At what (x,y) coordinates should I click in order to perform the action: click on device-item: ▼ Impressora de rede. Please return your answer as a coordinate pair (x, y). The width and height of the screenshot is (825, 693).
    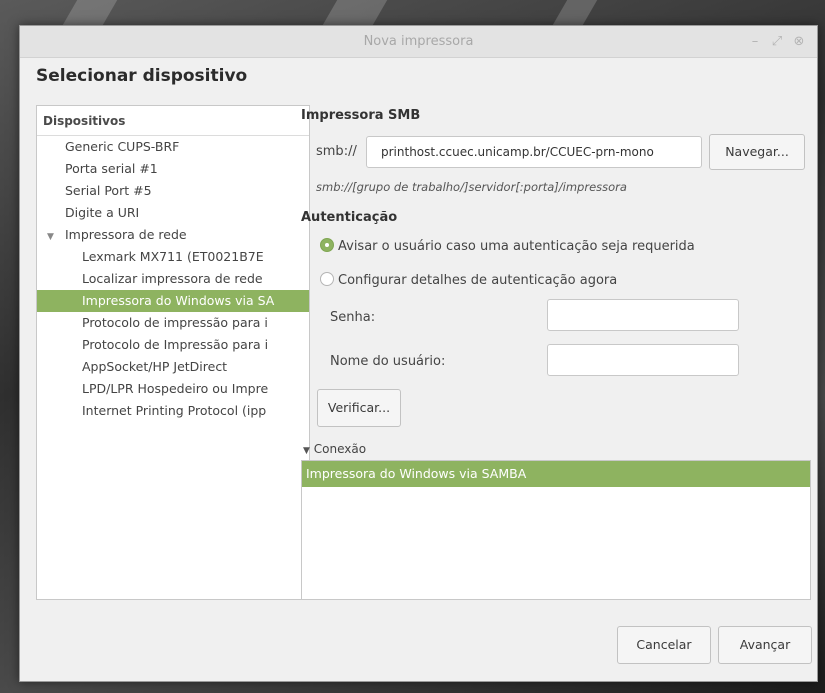
    Looking at the image, I should click on (173, 235).